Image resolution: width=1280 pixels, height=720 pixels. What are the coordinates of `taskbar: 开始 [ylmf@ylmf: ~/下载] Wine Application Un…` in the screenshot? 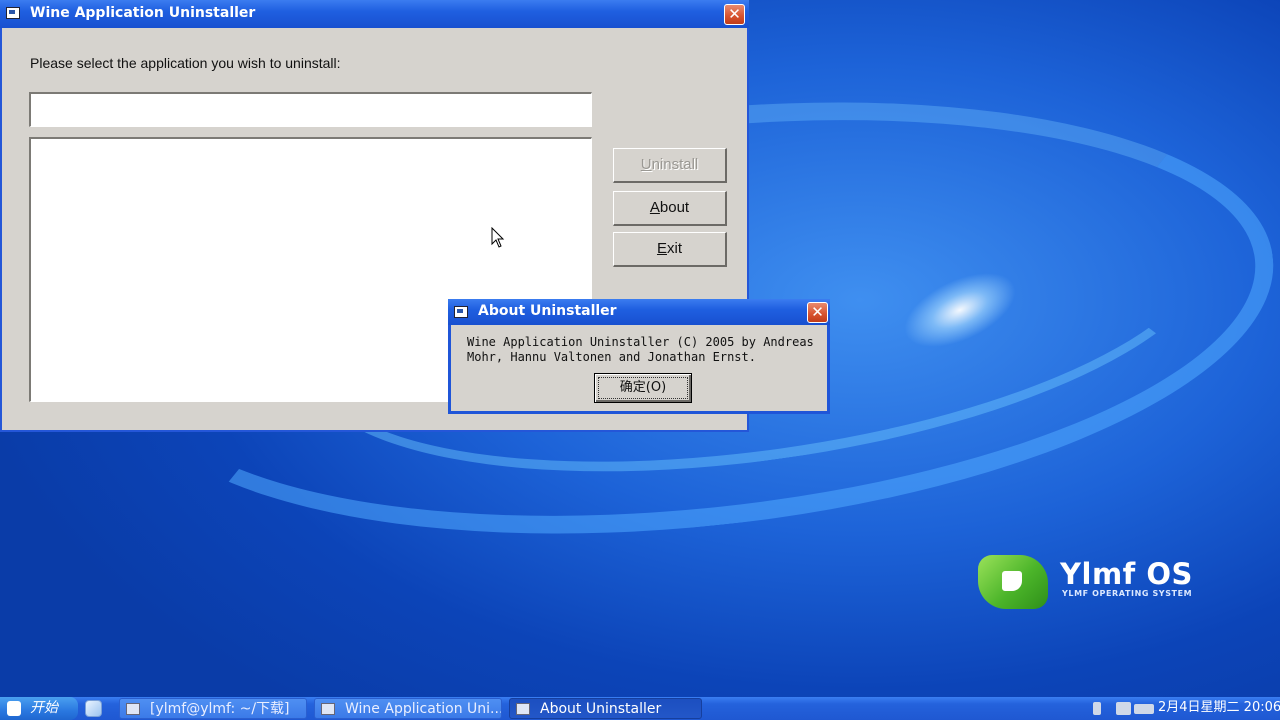 It's located at (640, 708).